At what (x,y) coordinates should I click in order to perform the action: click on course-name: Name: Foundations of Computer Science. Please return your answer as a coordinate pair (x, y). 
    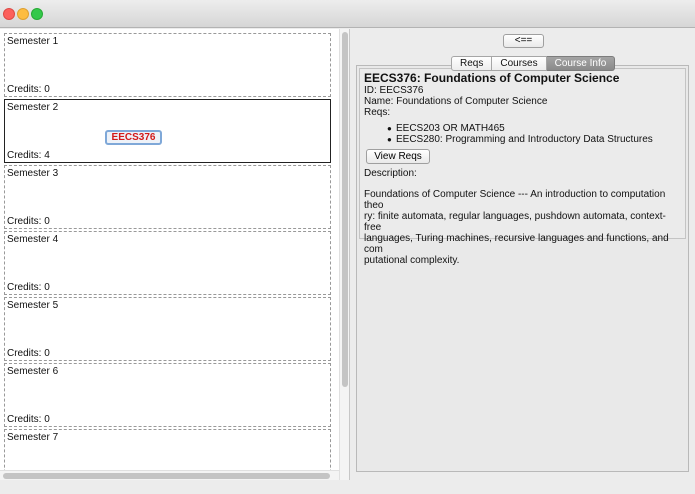
    Looking at the image, I should click on (456, 101).